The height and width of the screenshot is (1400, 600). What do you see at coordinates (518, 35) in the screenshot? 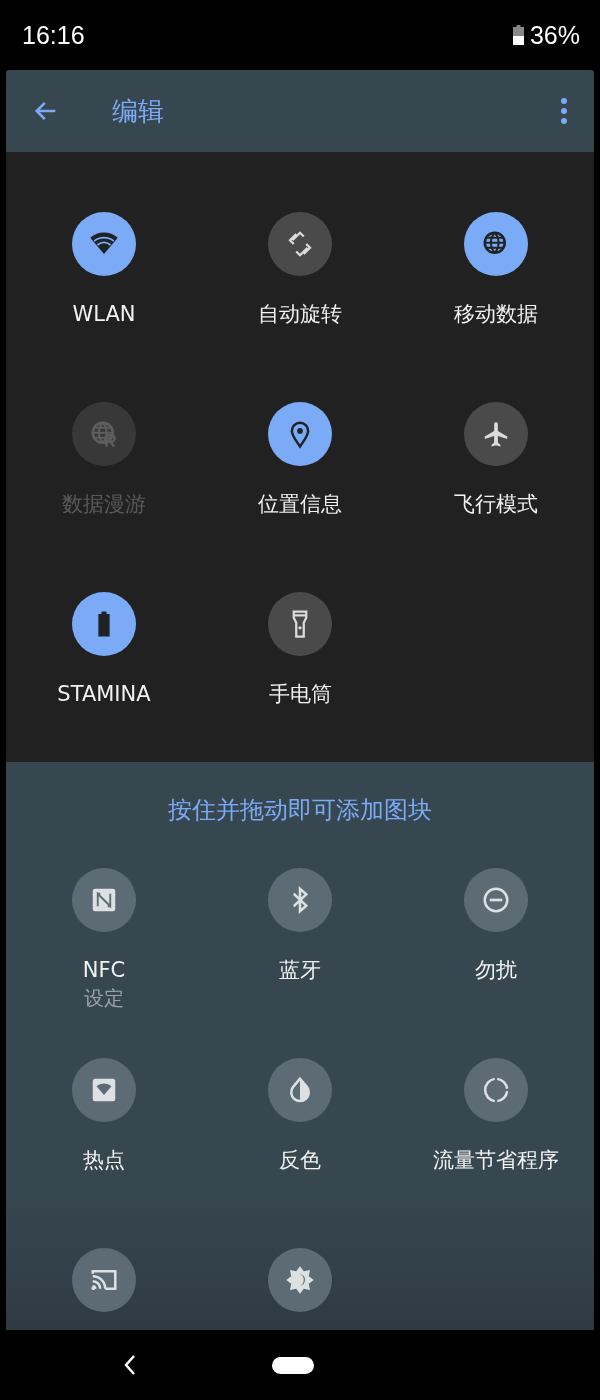
I see `battery-icon` at bounding box center [518, 35].